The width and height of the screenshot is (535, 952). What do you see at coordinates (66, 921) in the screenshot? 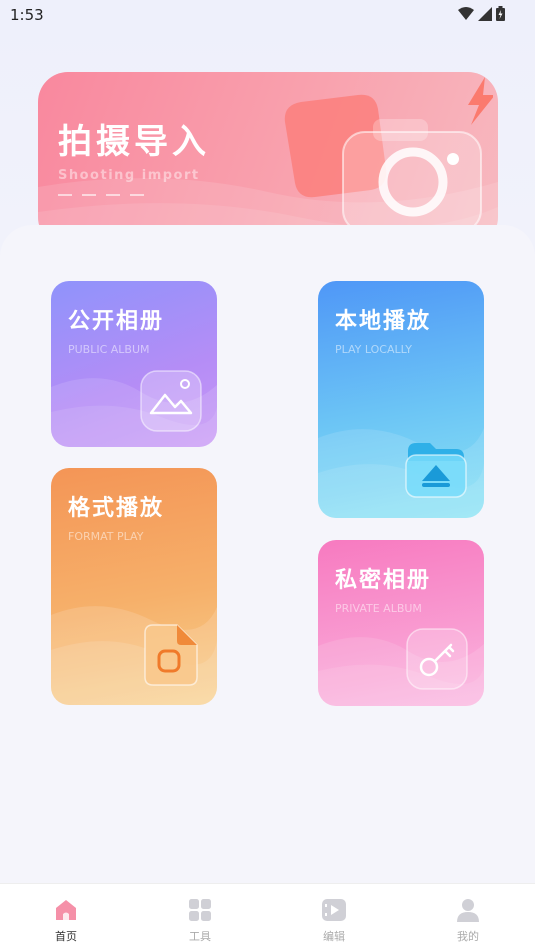
I see `nav-home: 首页` at bounding box center [66, 921].